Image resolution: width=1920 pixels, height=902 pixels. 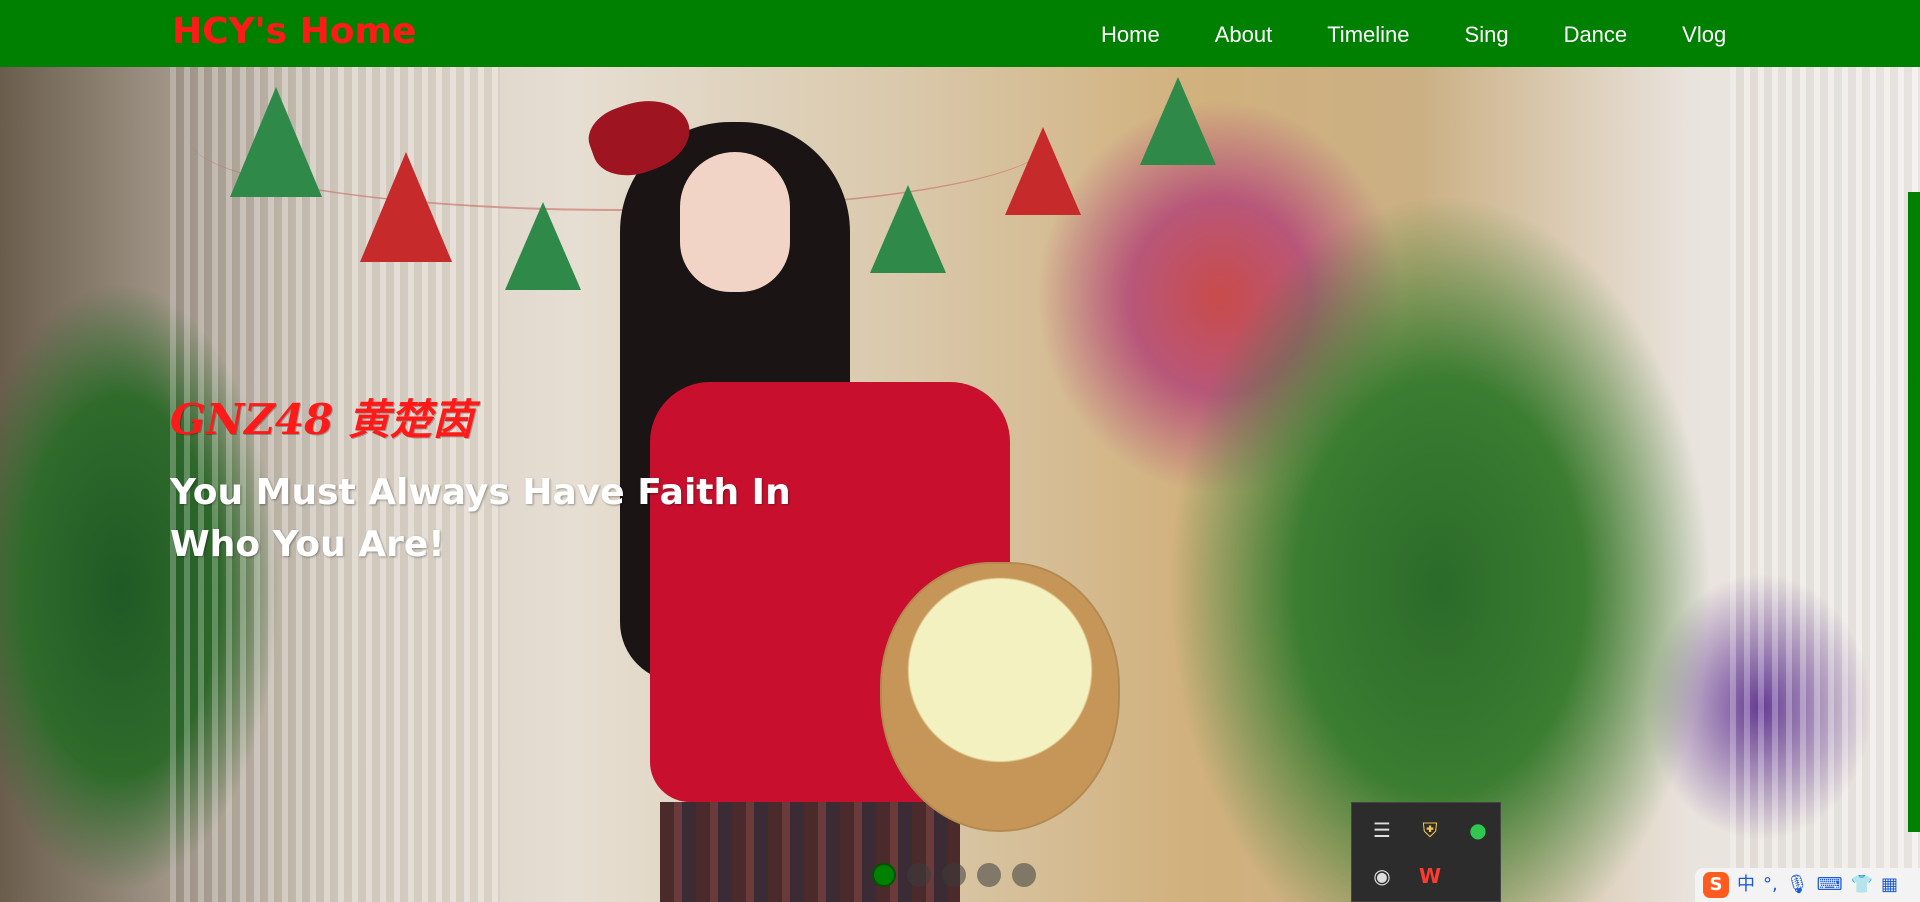 I want to click on system-tray-popup: ☰ ⛨ ● ◉ W, so click(x=1426, y=852).